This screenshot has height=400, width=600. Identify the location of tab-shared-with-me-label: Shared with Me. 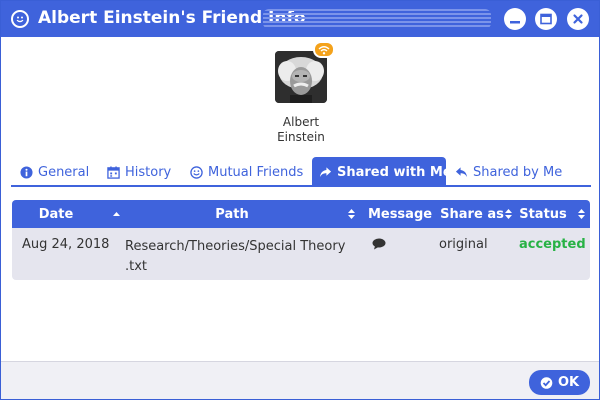
(394, 172).